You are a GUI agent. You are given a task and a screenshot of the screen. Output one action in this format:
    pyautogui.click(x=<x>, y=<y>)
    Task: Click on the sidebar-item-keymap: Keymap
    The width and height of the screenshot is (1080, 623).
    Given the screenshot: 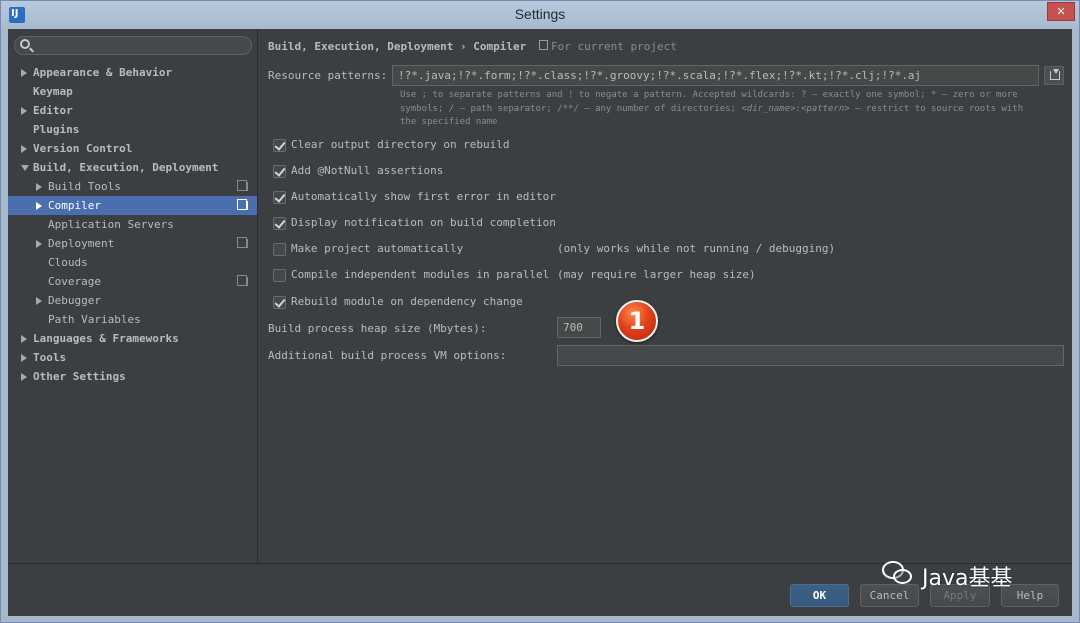 What is the action you would take?
    pyautogui.click(x=132, y=91)
    